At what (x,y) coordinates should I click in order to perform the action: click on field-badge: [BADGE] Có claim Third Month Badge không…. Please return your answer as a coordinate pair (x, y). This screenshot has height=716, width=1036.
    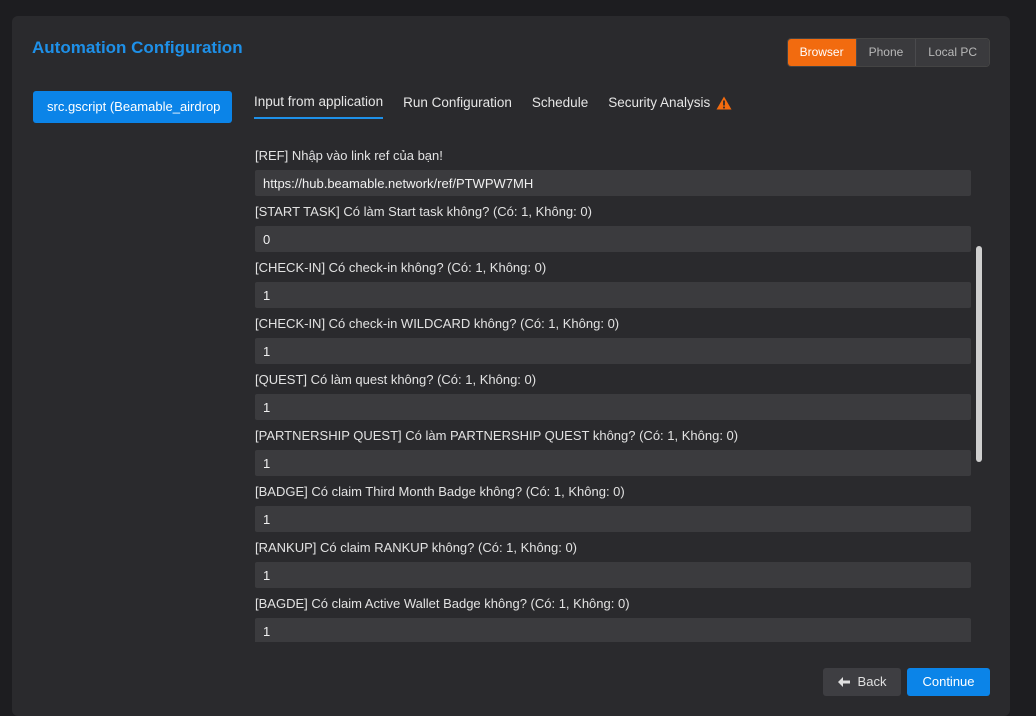
    Looking at the image, I should click on (613, 507).